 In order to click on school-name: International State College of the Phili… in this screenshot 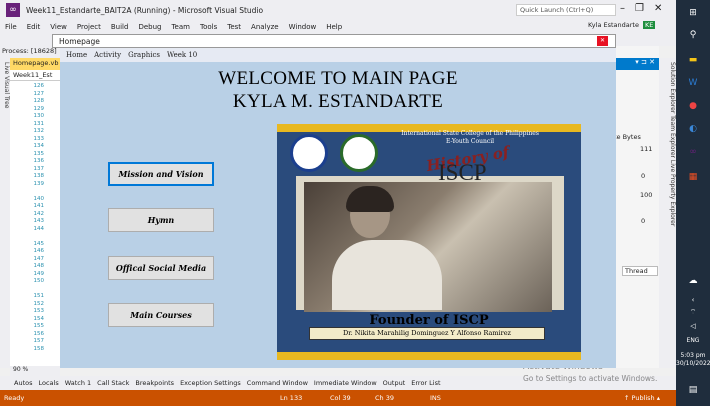, I will do `click(470, 133)`.